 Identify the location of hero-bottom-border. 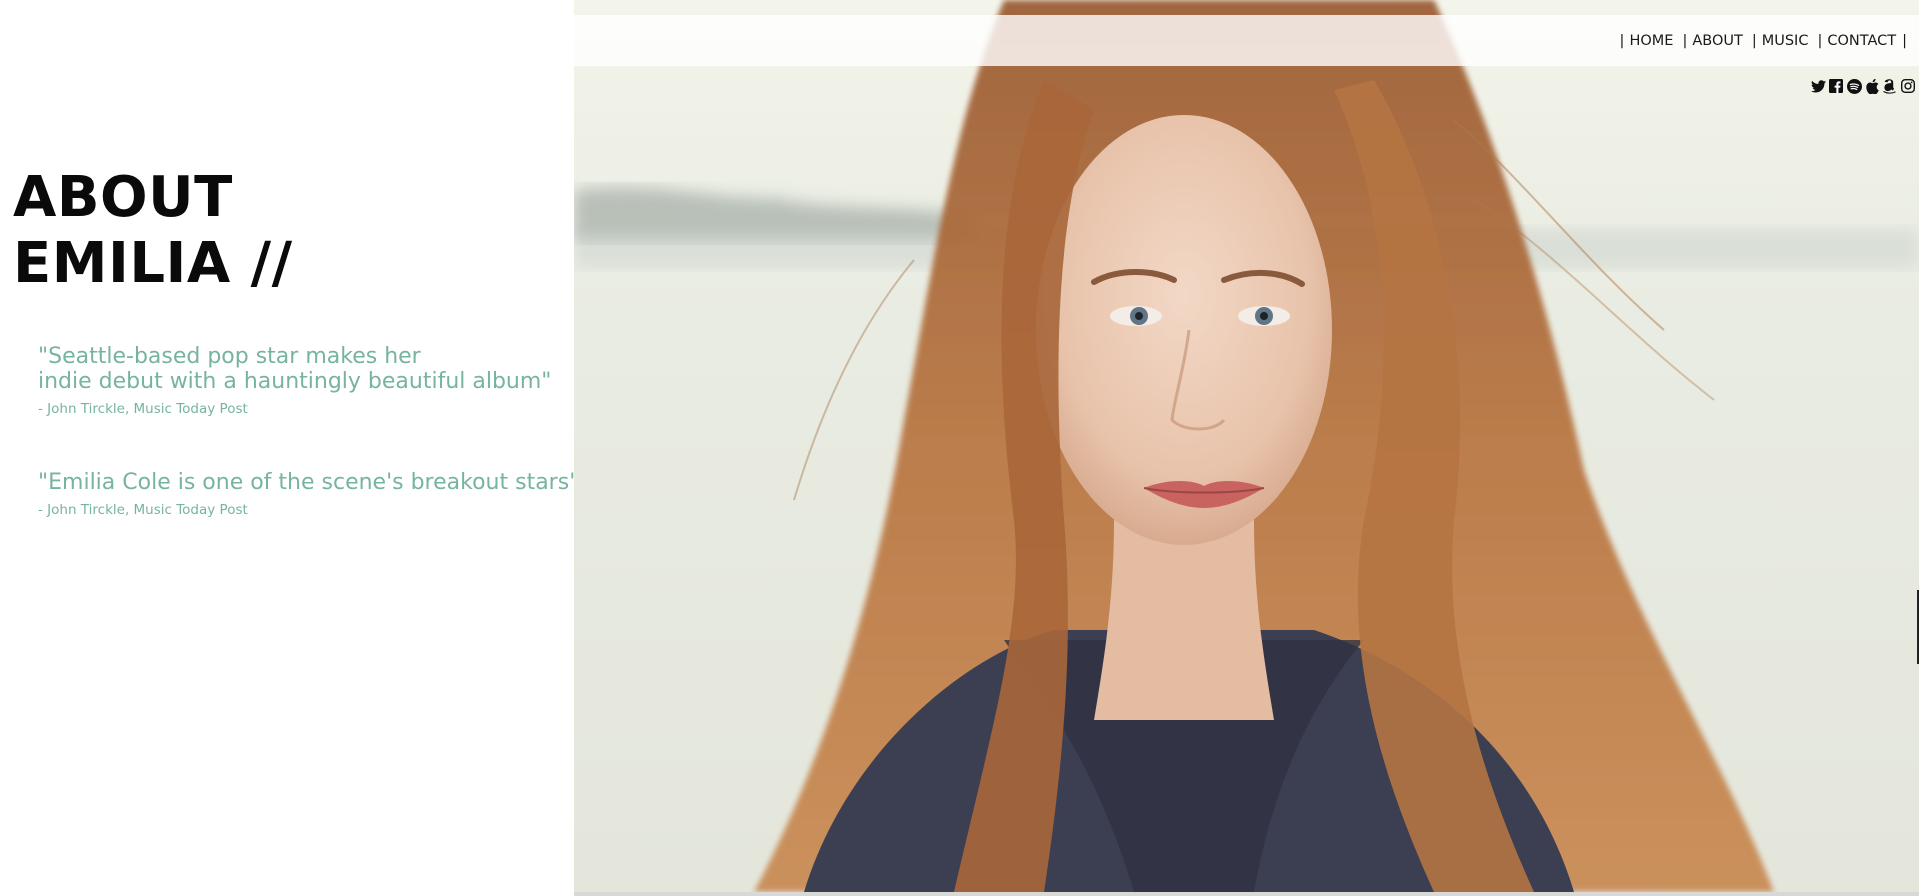
(1246, 894).